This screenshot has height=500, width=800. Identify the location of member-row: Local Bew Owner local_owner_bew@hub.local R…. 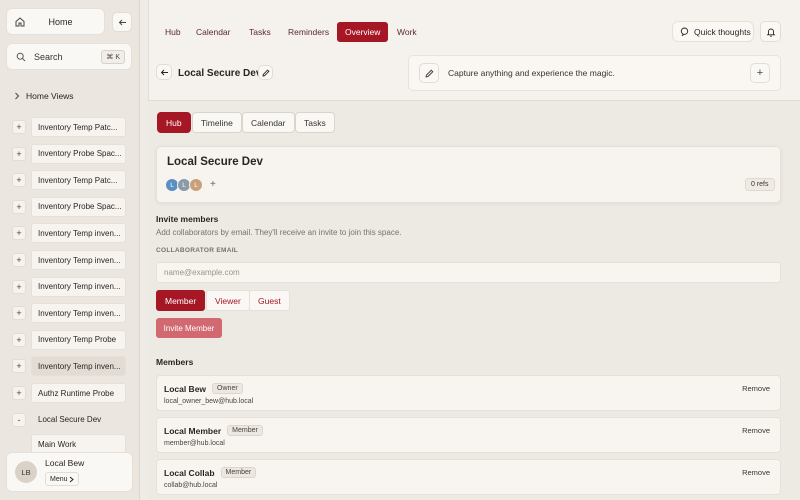
(468, 393).